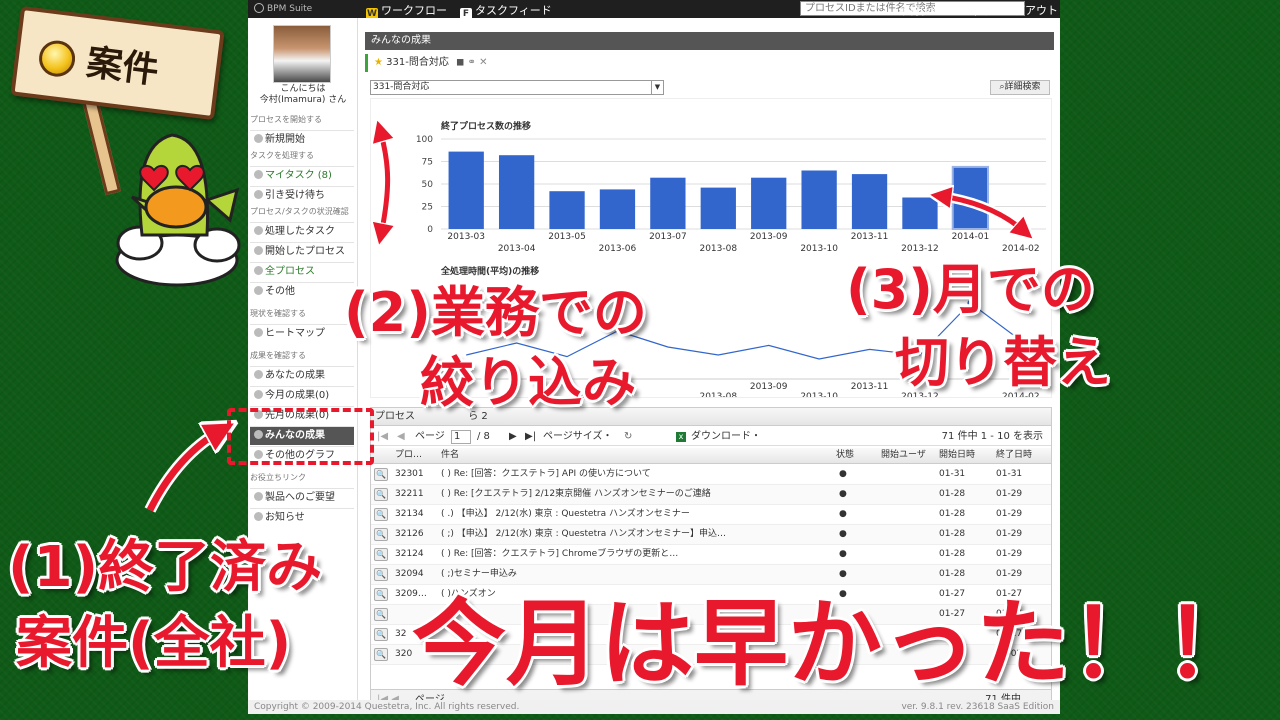 Image resolution: width=1280 pixels, height=720 pixels. What do you see at coordinates (280, 291) in the screenshot?
I see `sidebar-item-label: その他` at bounding box center [280, 291].